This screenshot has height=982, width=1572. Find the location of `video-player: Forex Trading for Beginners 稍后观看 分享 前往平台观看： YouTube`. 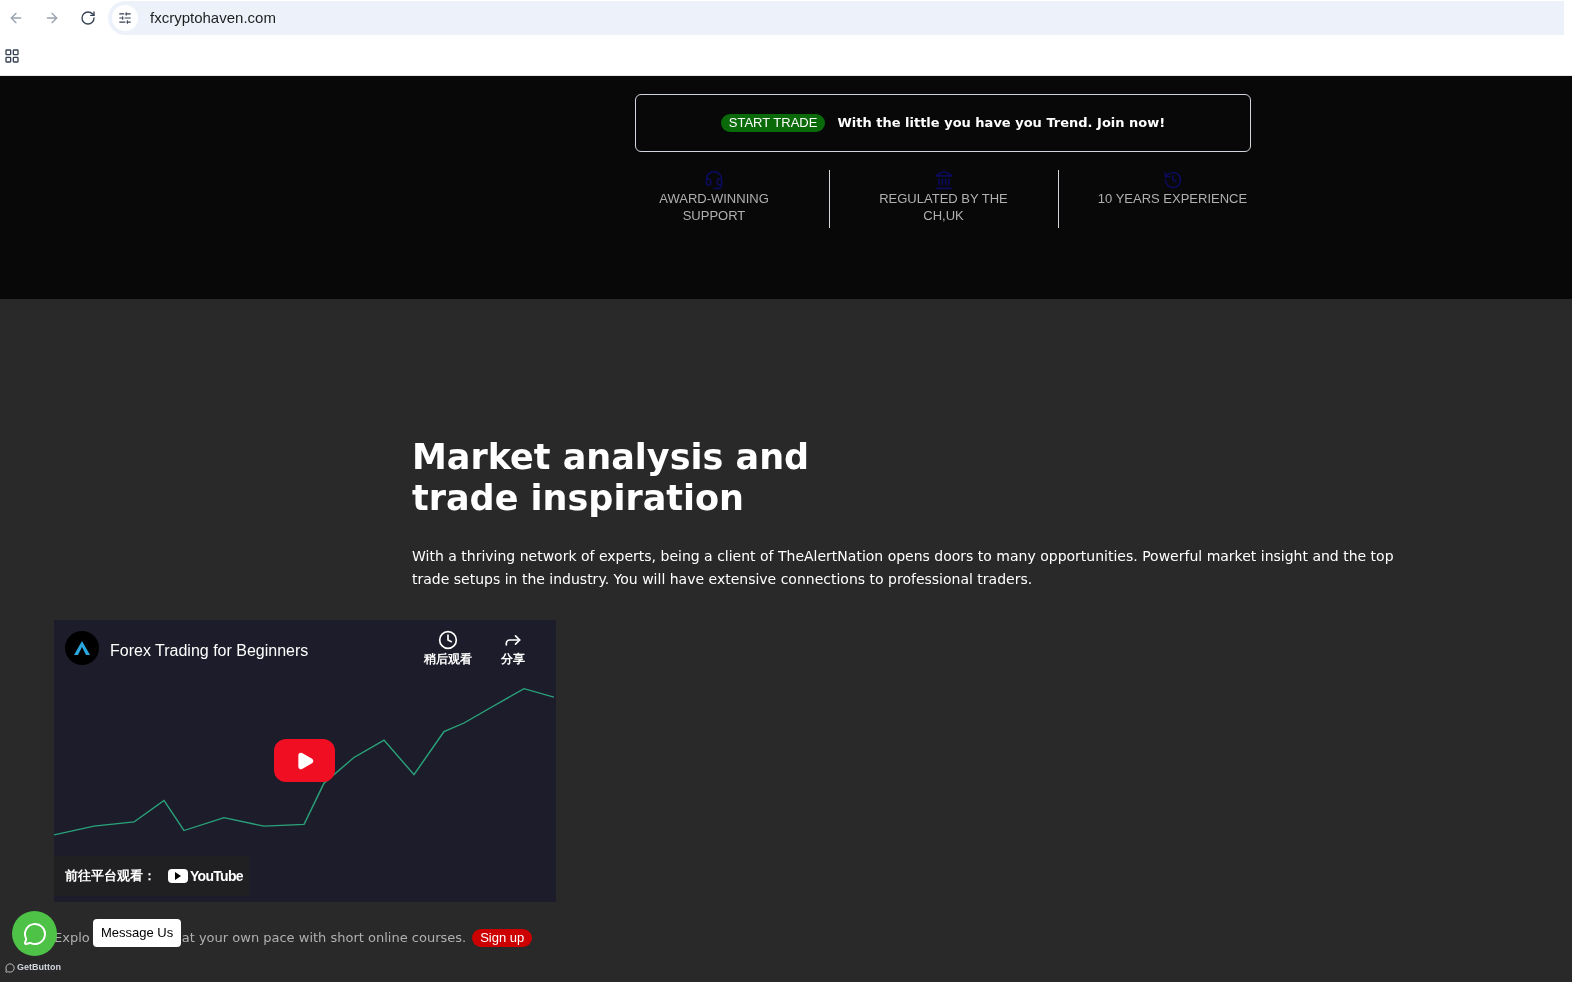

video-player: Forex Trading for Beginners 稍后观看 分享 前往平台观看： YouTube is located at coordinates (305, 761).